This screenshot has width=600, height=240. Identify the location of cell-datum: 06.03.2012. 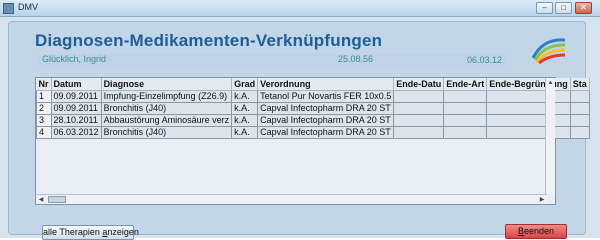
(76, 132).